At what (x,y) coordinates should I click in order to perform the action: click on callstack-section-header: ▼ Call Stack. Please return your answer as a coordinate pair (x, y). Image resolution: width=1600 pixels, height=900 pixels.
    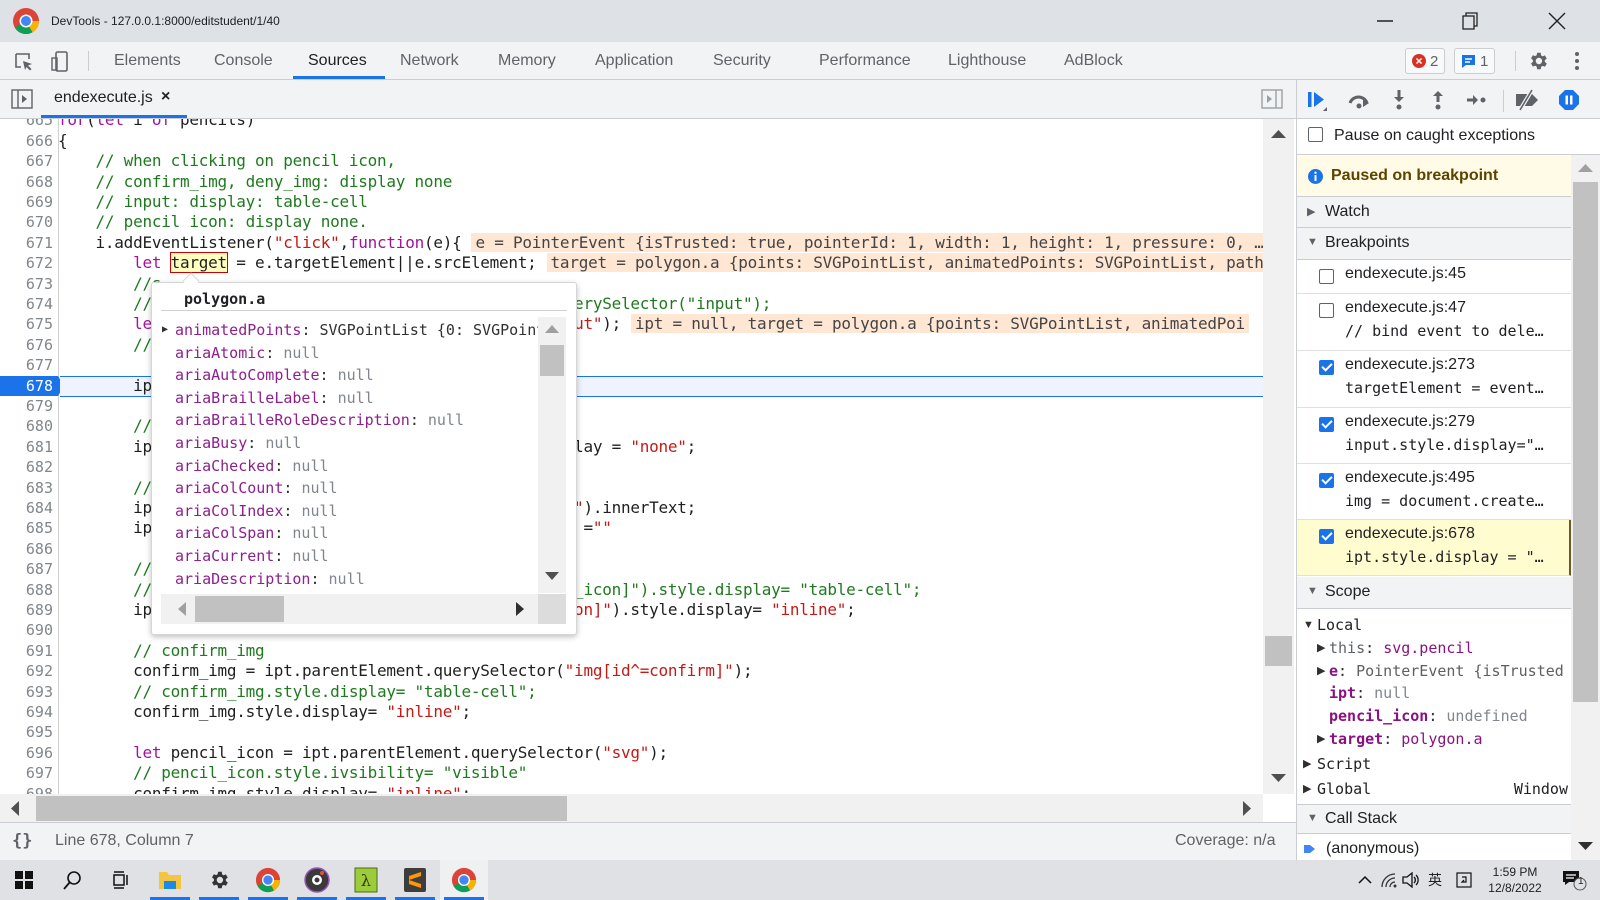
    Looking at the image, I should click on (1434, 819).